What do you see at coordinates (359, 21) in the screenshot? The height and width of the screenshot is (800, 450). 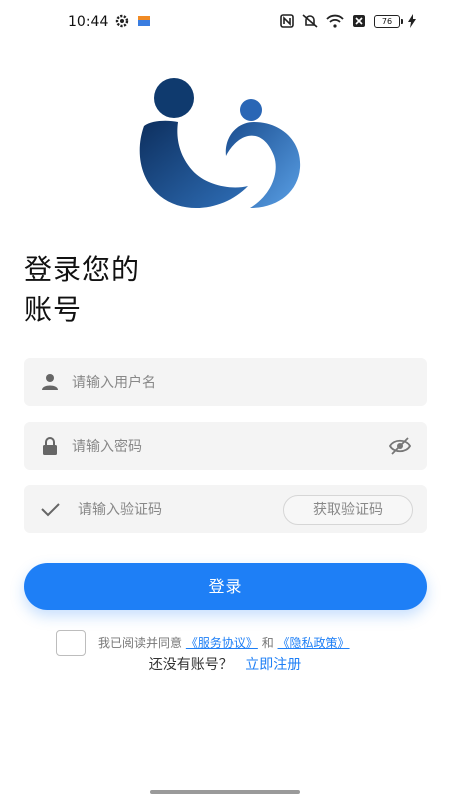 I see `no-sim-icon` at bounding box center [359, 21].